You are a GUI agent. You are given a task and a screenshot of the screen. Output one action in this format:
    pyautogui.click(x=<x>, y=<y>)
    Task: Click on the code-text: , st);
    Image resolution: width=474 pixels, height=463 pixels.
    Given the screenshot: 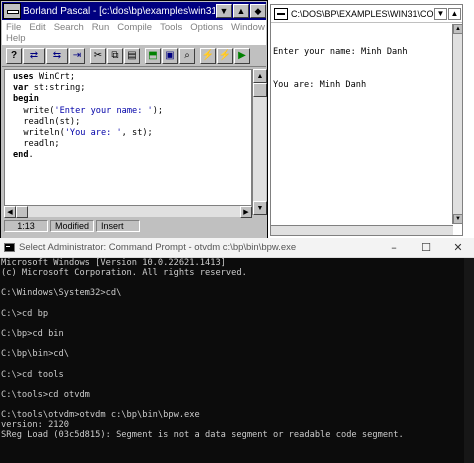 What is the action you would take?
    pyautogui.click(x=137, y=132)
    